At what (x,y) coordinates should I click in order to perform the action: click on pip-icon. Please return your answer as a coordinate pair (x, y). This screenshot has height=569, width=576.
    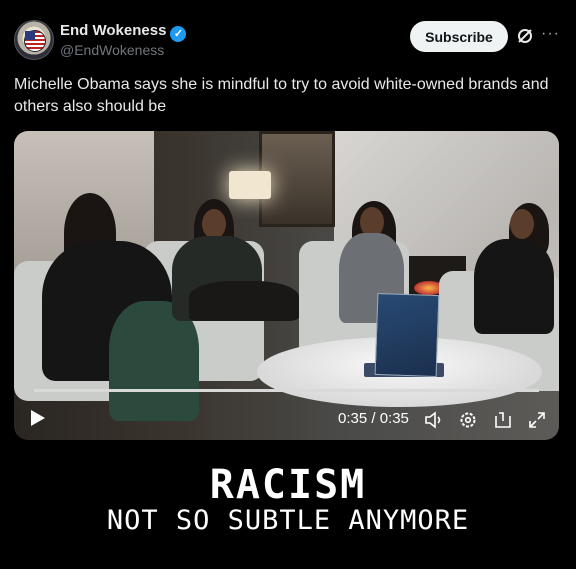
    Looking at the image, I should click on (503, 420).